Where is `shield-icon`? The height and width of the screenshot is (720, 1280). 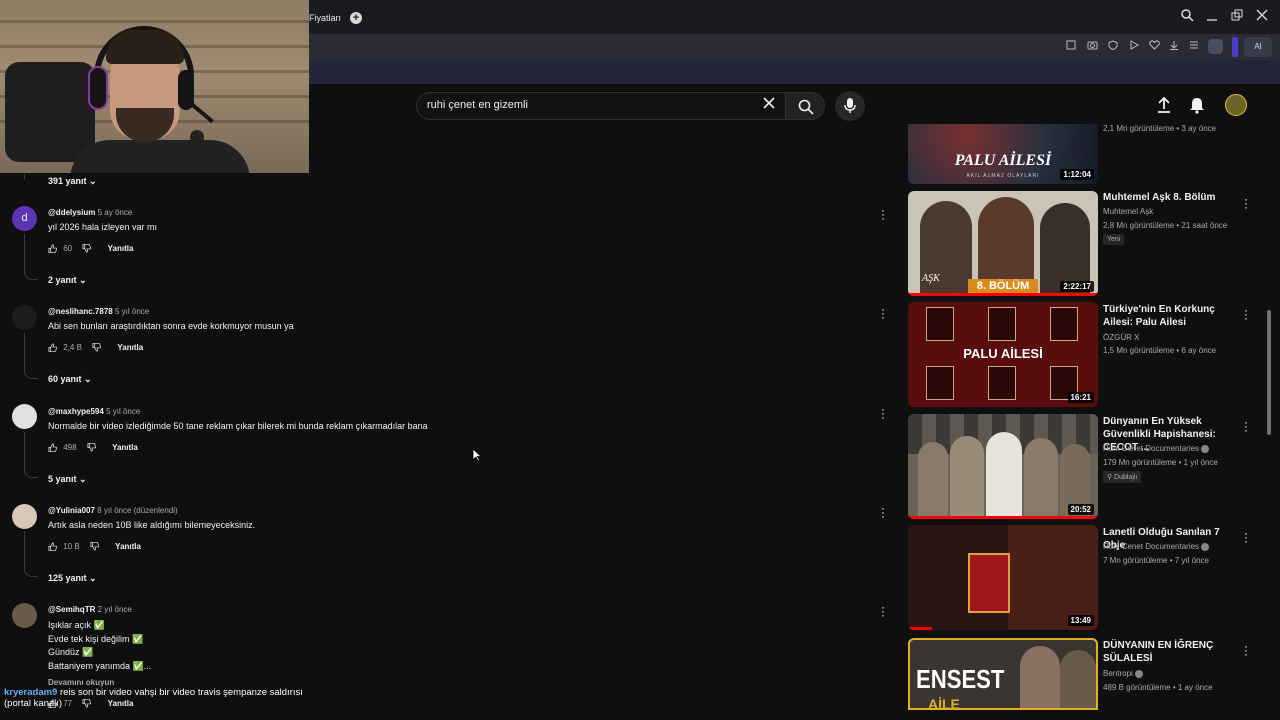
shield-icon is located at coordinates (1113, 45).